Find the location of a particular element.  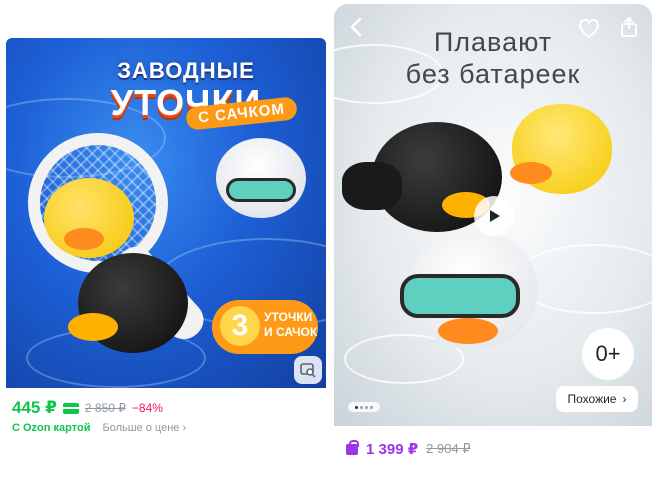

find-similar-button is located at coordinates (308, 370).